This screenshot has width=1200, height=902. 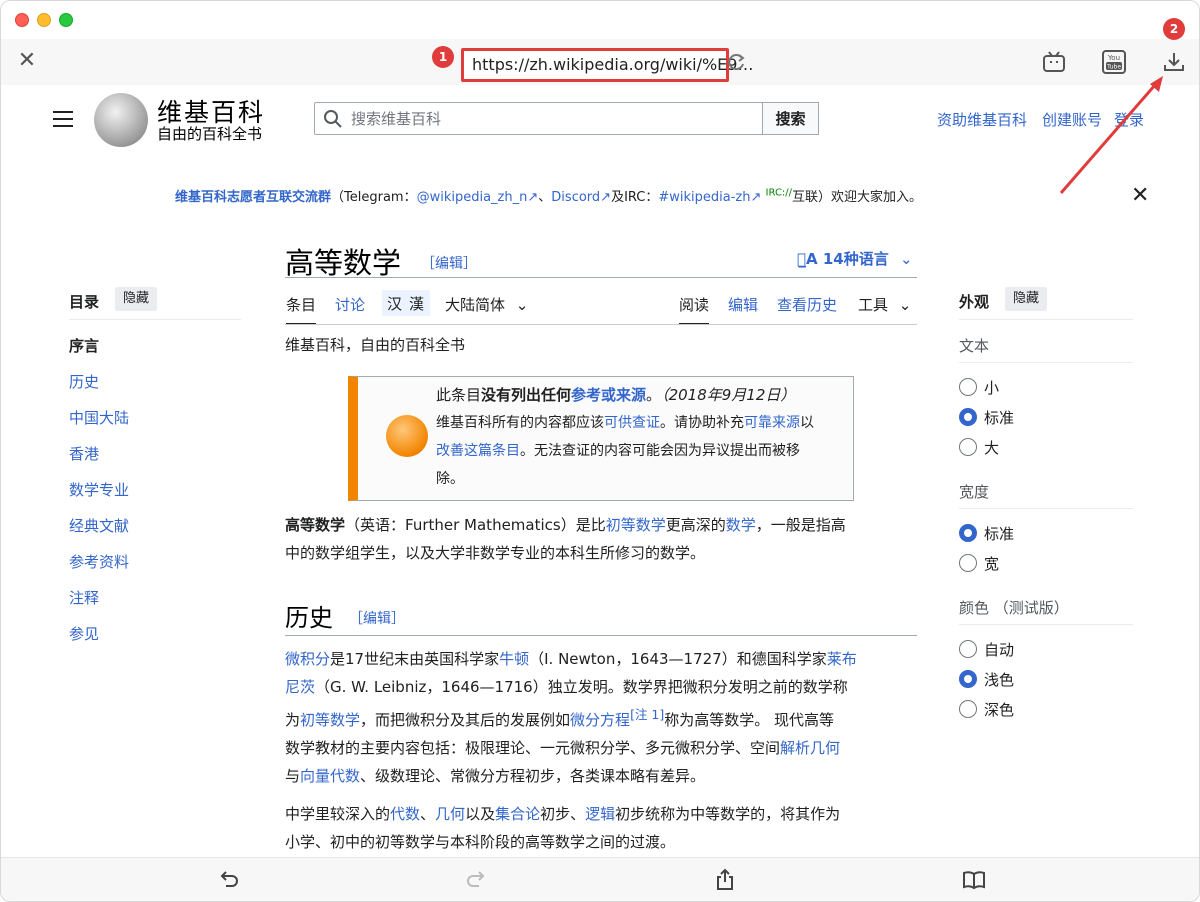 I want to click on book-icon, so click(x=974, y=880).